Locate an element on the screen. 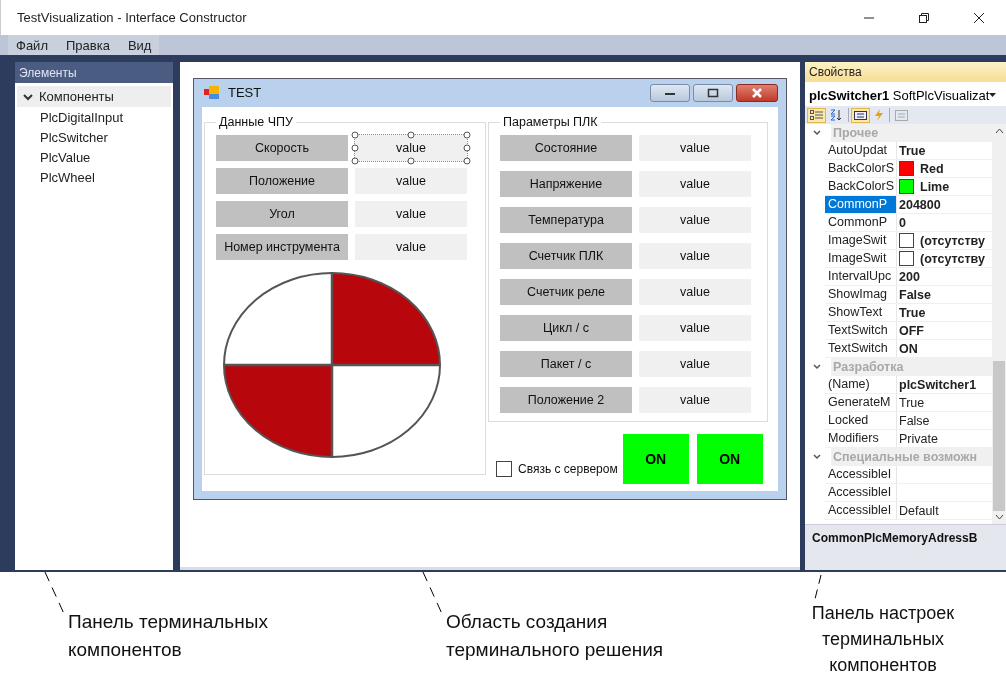 Image resolution: width=1006 pixels, height=682 pixels. parameter-label: Счетчик ПЛК is located at coordinates (566, 256).